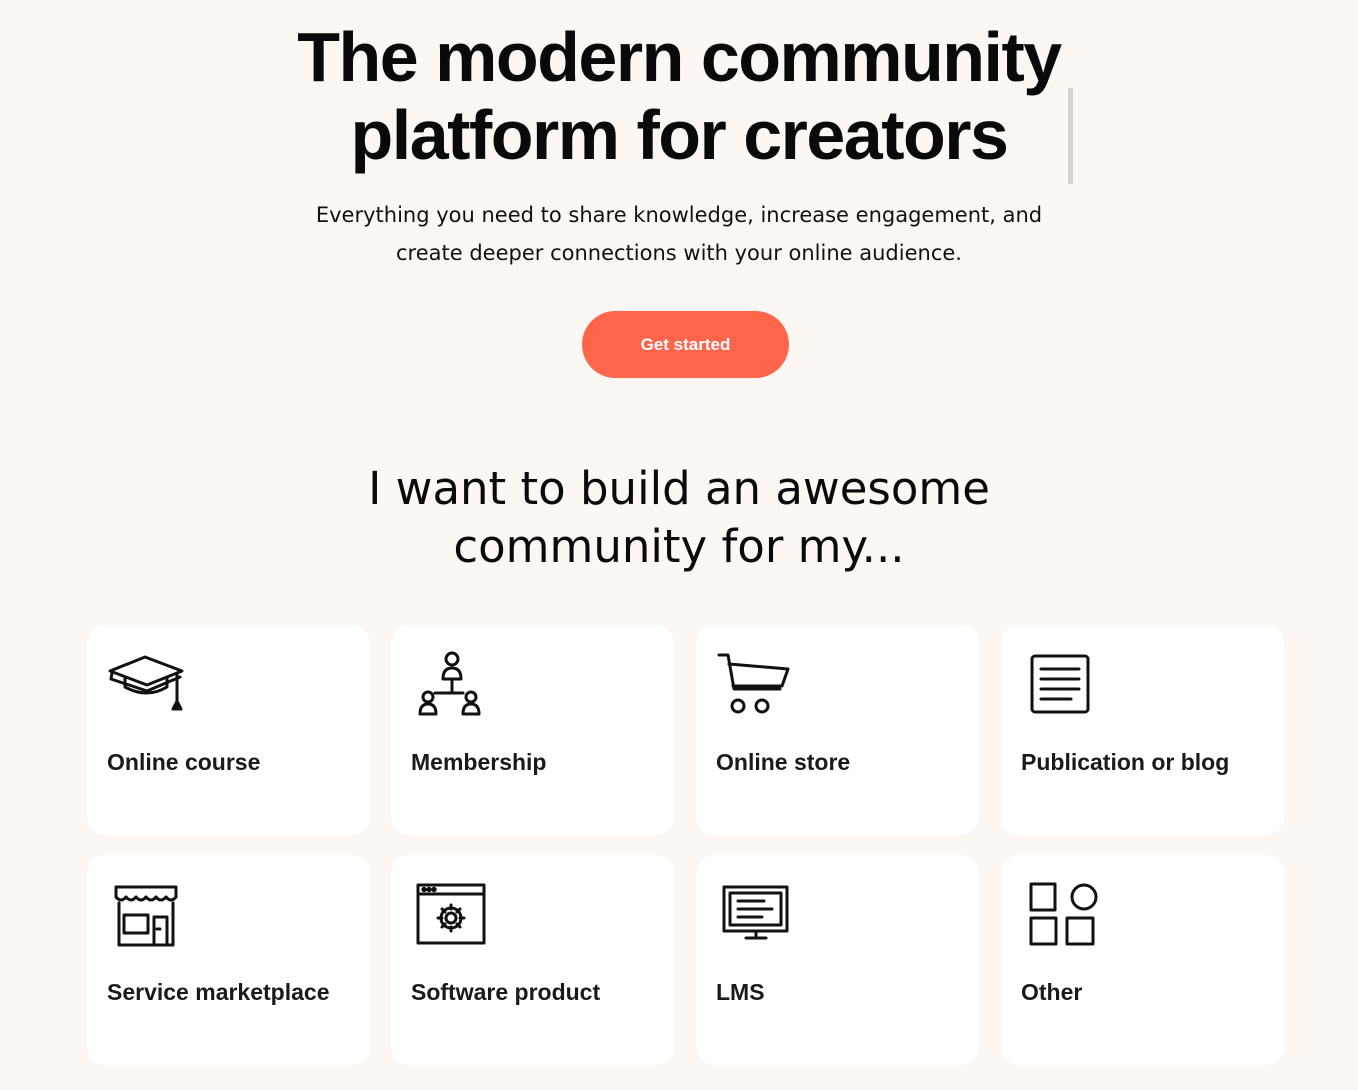 The height and width of the screenshot is (1090, 1358). What do you see at coordinates (147, 684) in the screenshot?
I see `graduation-cap-icon` at bounding box center [147, 684].